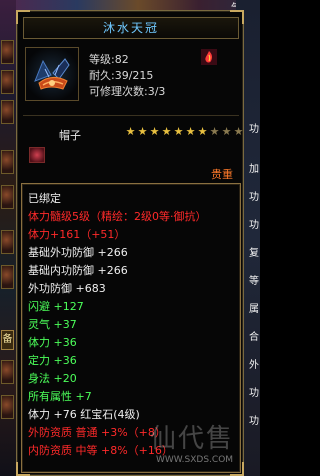 The width and height of the screenshot is (320, 476). What do you see at coordinates (192, 439) in the screenshot?
I see `watermark-brand: 仙代售` at bounding box center [192, 439].